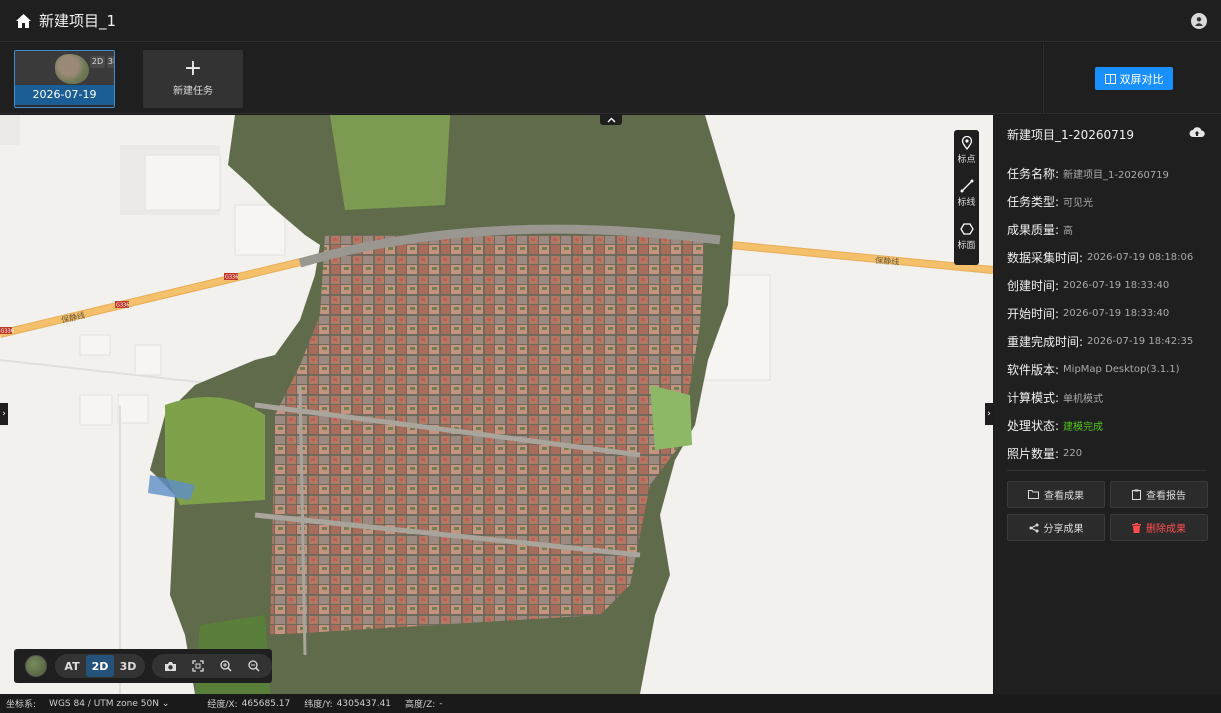 This screenshot has height=713, width=1221. Describe the element at coordinates (1045, 341) in the screenshot. I see `info-key: 重建完成时间:` at that location.